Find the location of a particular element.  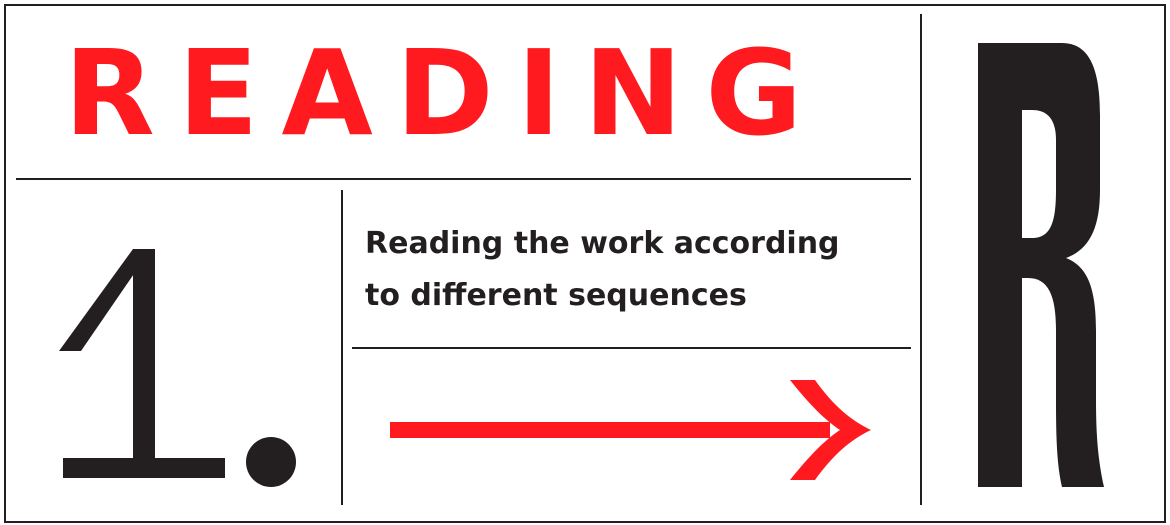

side-letter-r: R is located at coordinates (1041, 265).